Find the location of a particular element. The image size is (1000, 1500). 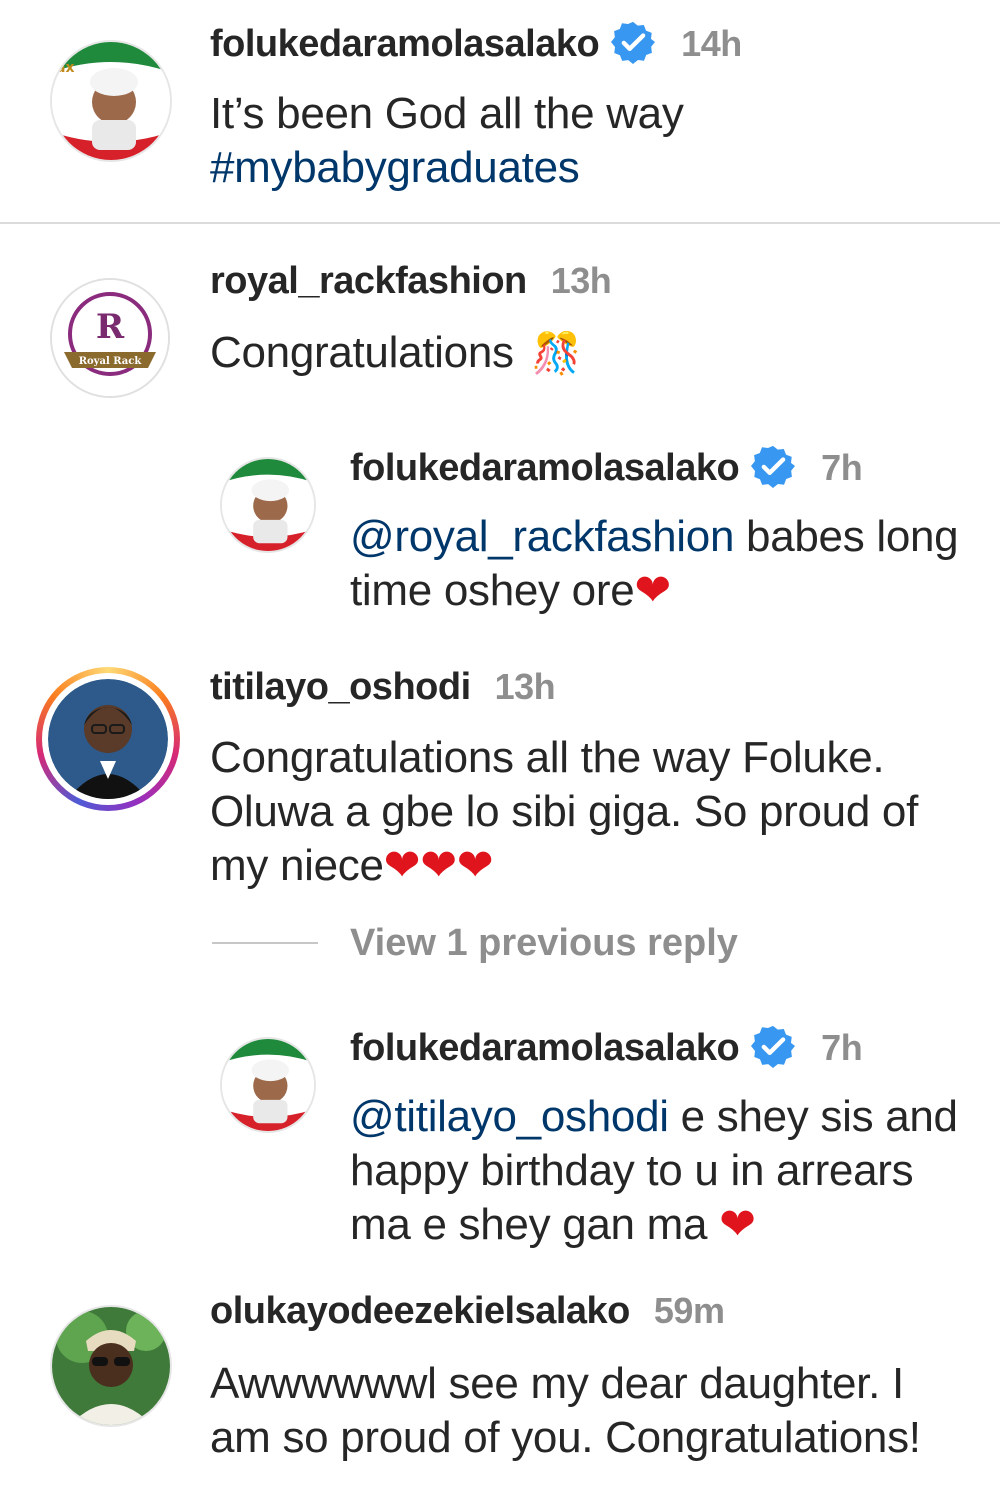

confetti-emoji: 🎊 is located at coordinates (556, 354).